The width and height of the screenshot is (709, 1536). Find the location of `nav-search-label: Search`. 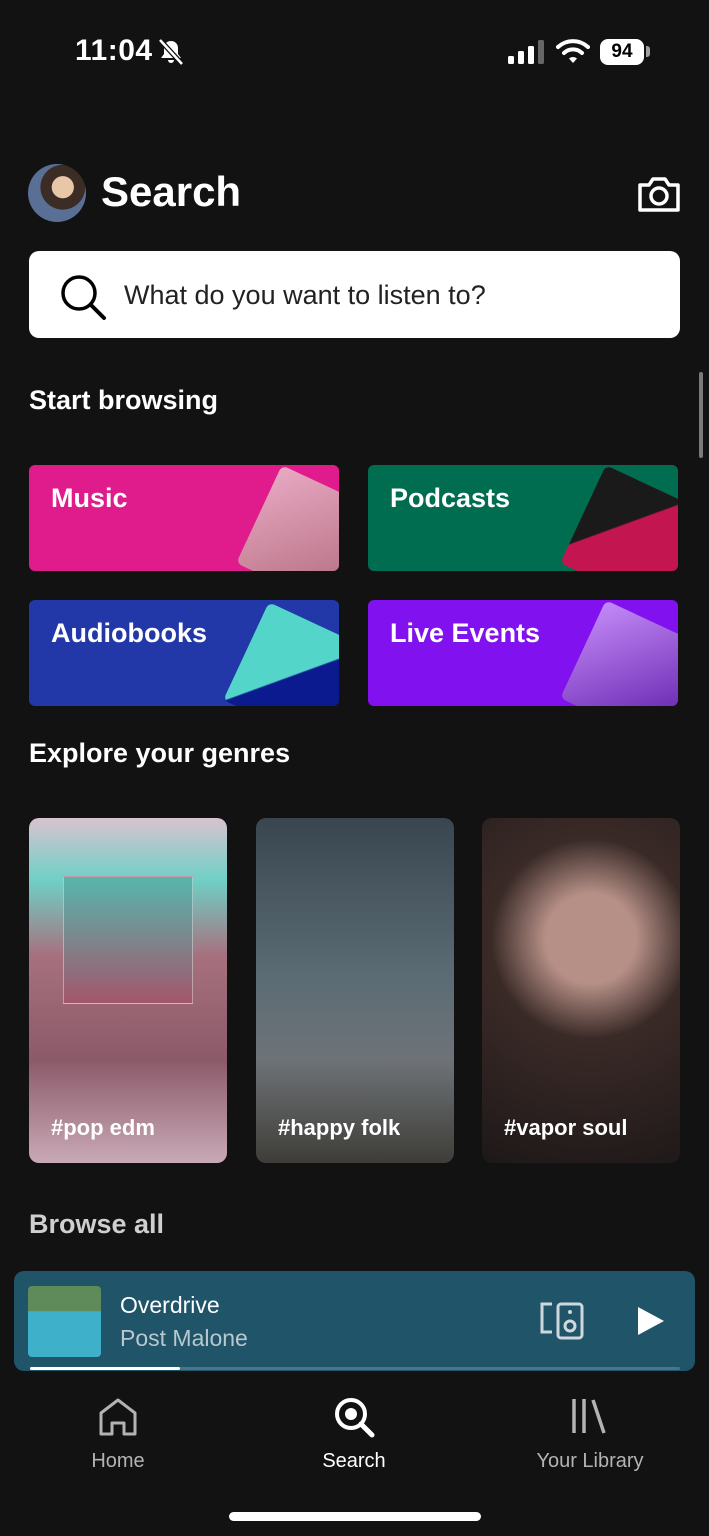

nav-search-label: Search is located at coordinates (354, 1461).